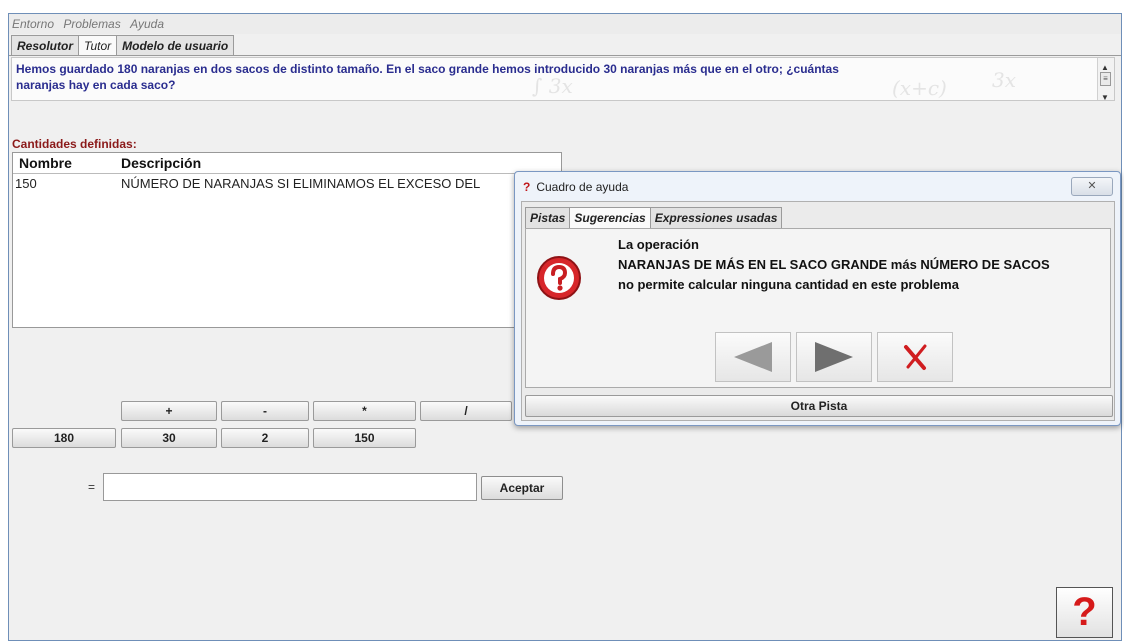  What do you see at coordinates (364, 411) in the screenshot?
I see `multiply-button: *` at bounding box center [364, 411].